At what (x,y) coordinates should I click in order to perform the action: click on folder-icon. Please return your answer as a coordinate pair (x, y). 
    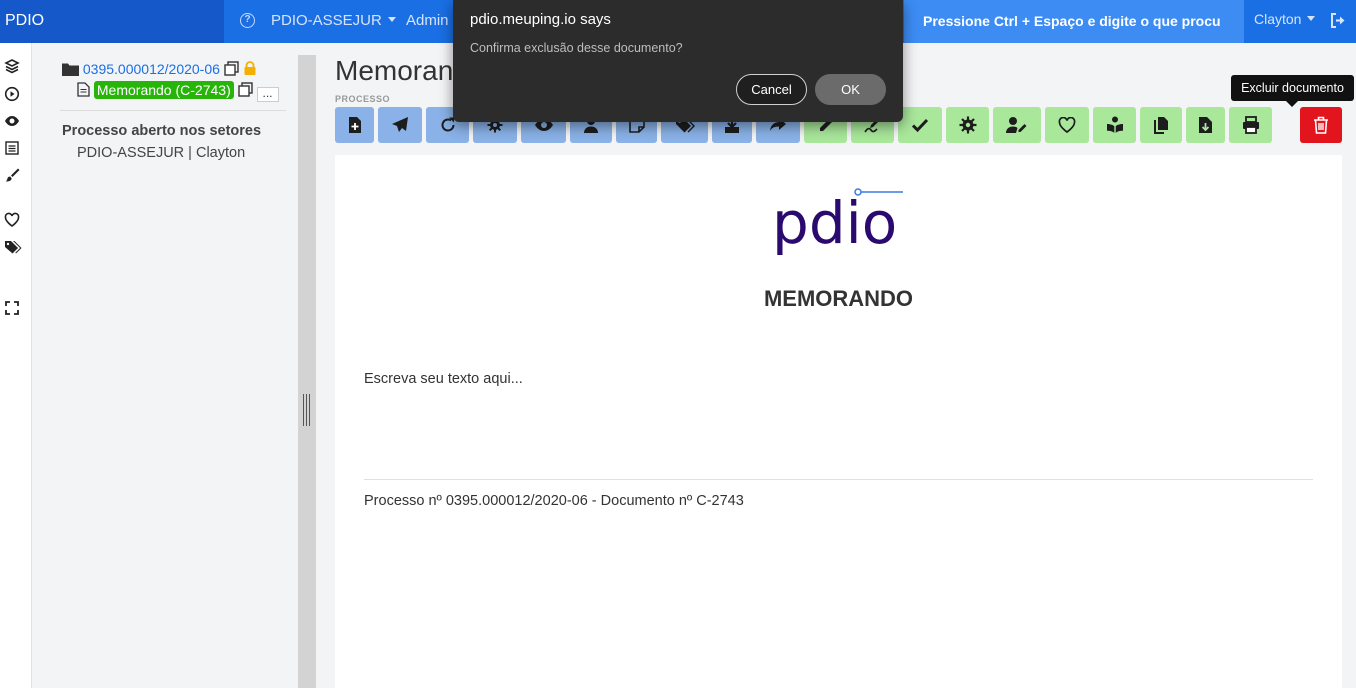
    Looking at the image, I should click on (70, 70).